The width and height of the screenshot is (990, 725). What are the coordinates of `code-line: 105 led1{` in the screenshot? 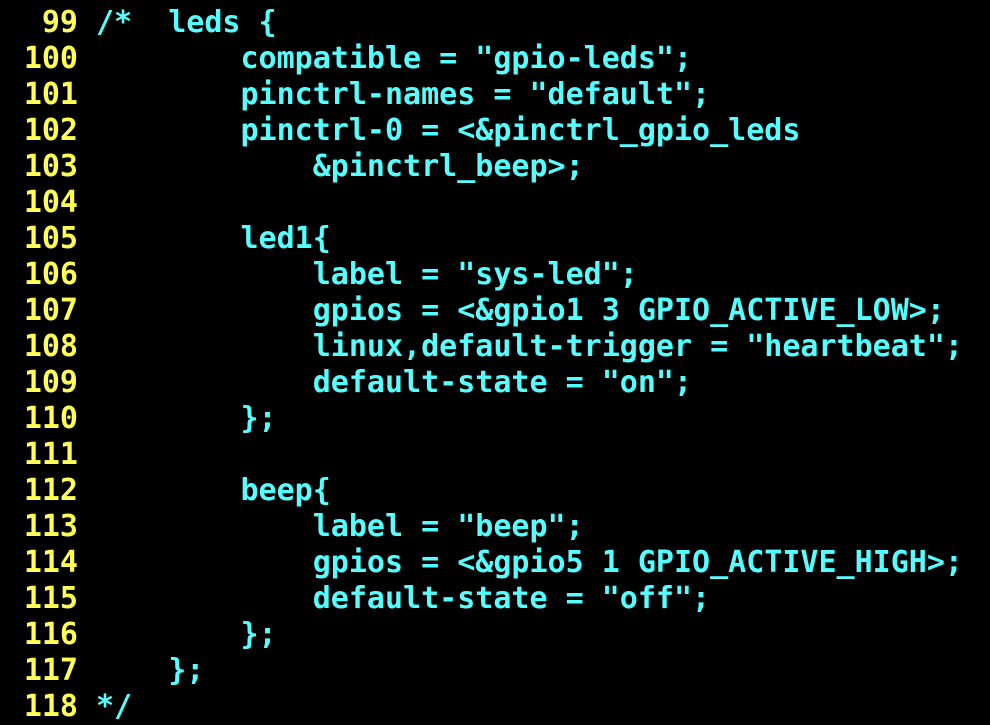 It's located at (495, 239).